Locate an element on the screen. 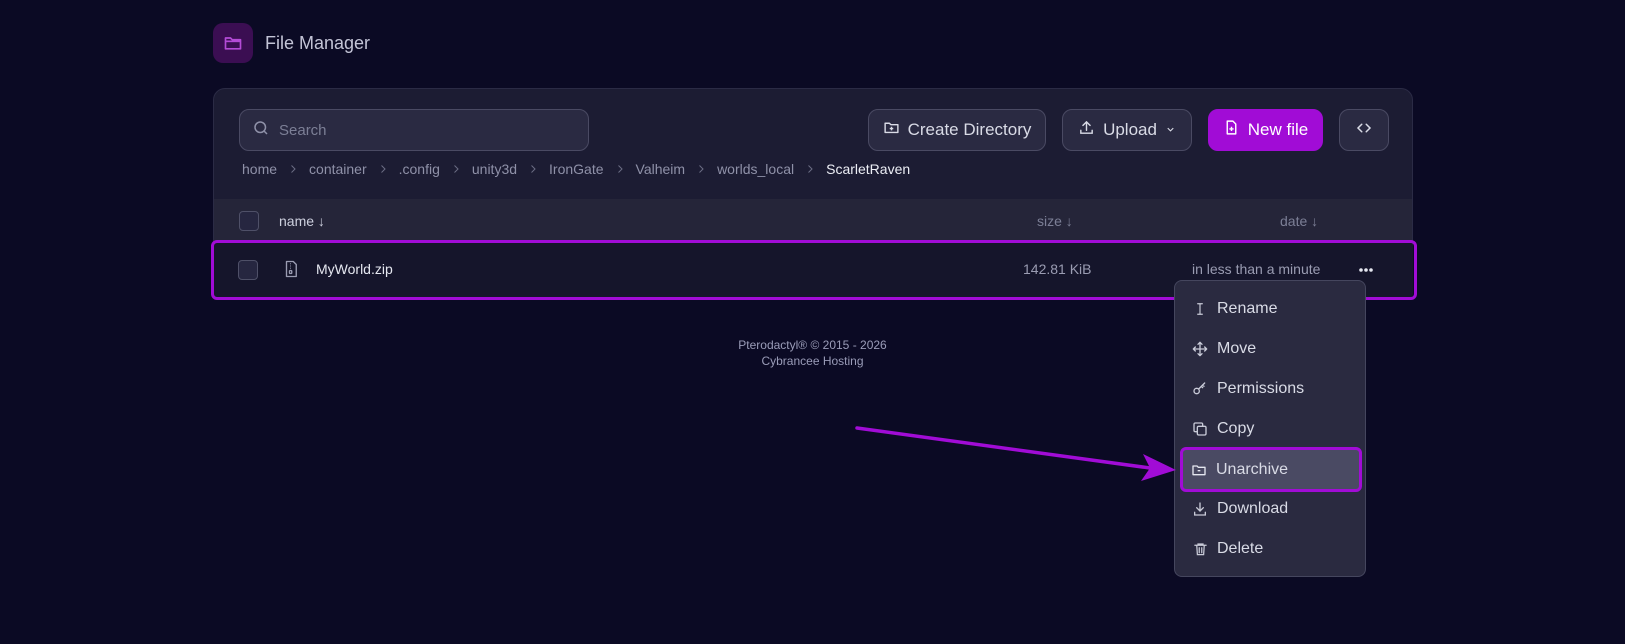  menu-item-label: Move is located at coordinates (1237, 348).